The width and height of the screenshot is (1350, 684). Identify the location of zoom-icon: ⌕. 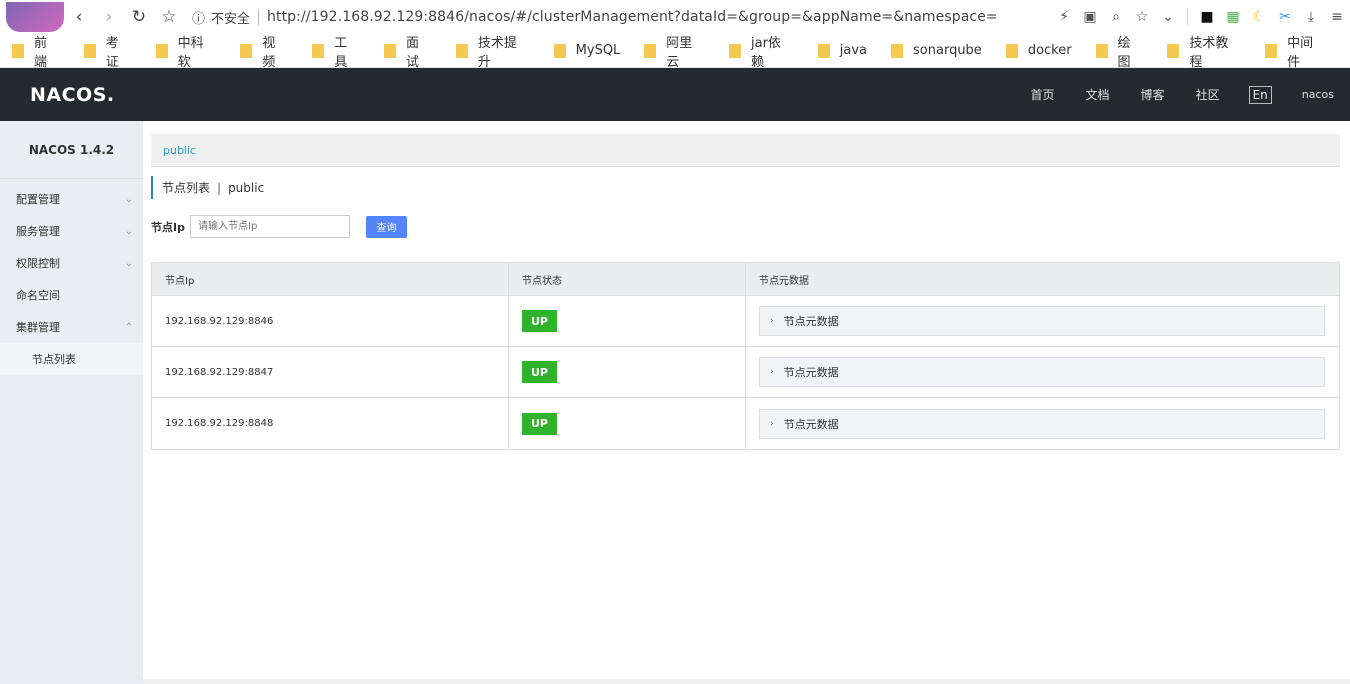
(1116, 17).